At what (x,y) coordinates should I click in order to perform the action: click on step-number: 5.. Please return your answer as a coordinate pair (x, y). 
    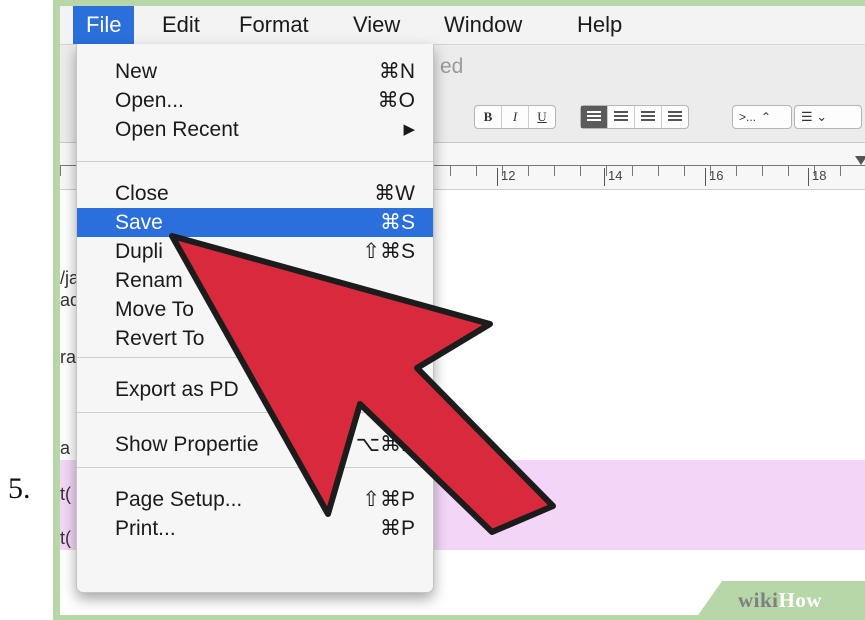
    Looking at the image, I should click on (19, 488).